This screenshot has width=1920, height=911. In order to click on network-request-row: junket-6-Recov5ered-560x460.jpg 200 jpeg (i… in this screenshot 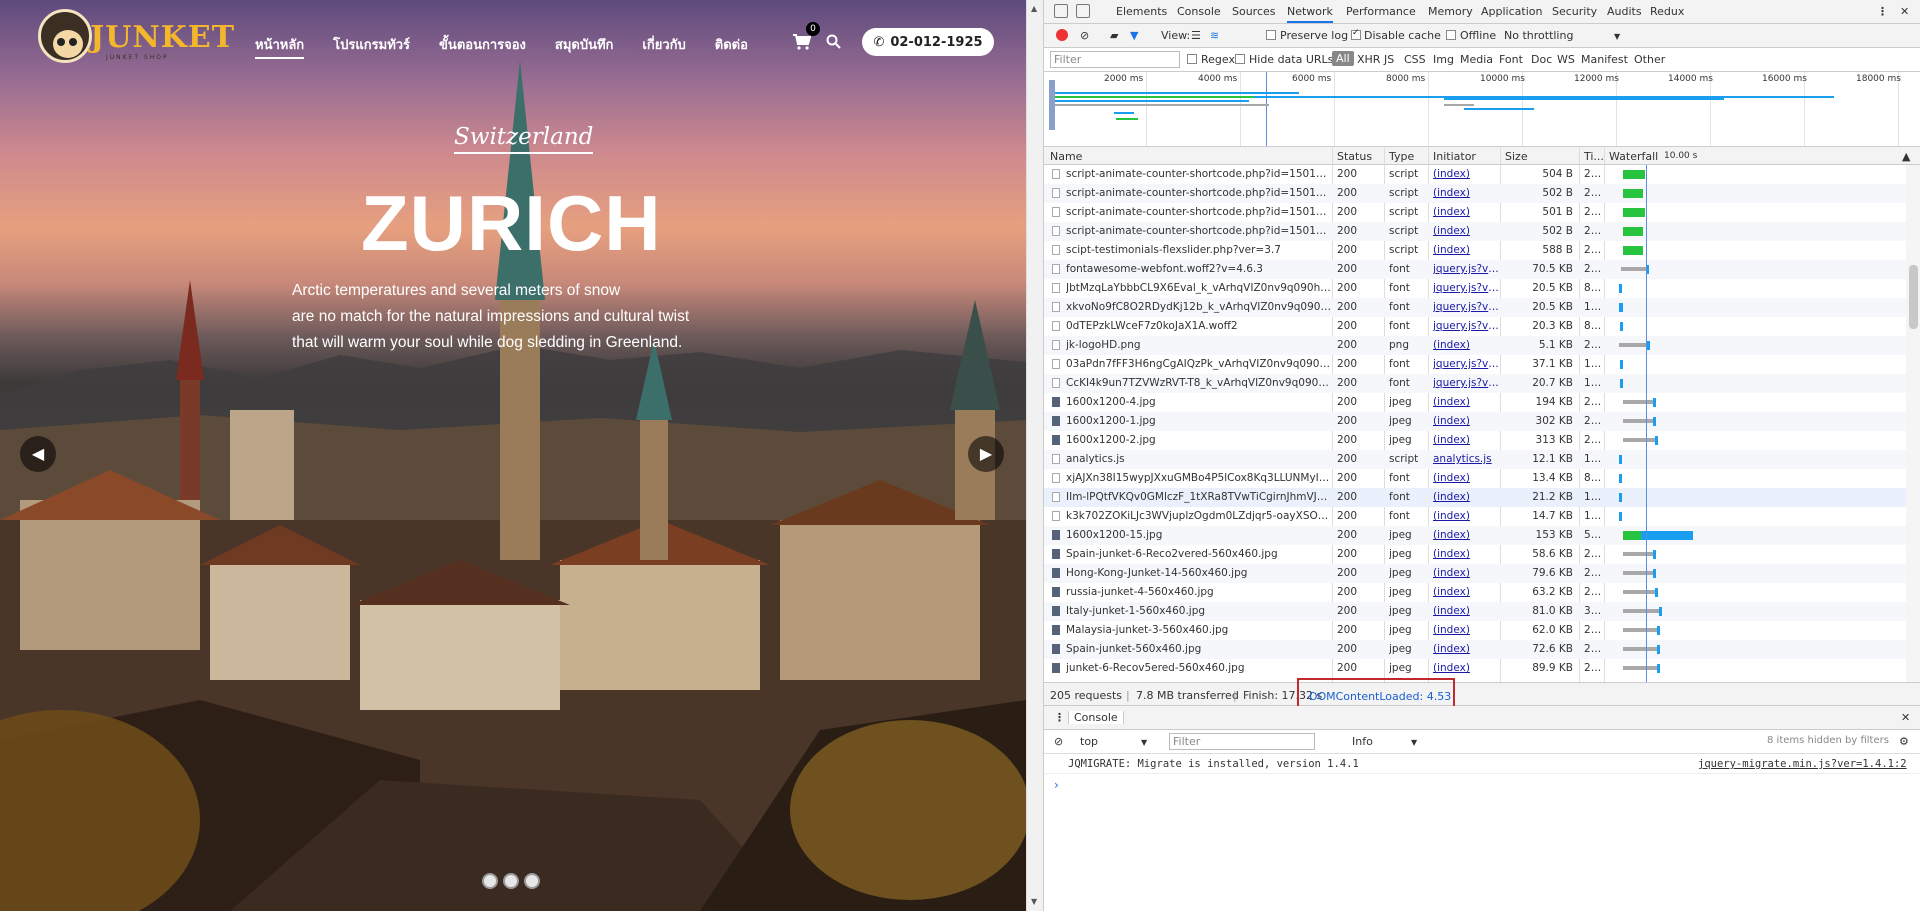, I will do `click(1475, 668)`.